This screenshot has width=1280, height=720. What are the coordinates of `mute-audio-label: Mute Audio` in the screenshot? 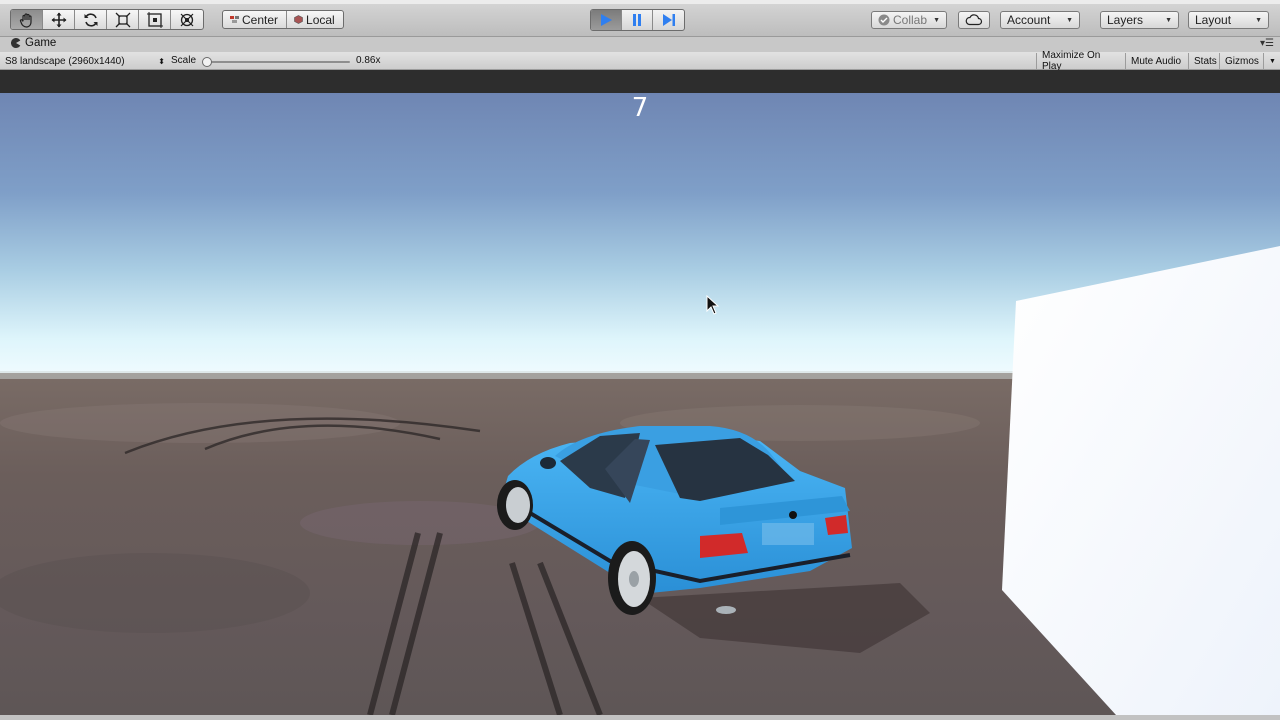 It's located at (1156, 61).